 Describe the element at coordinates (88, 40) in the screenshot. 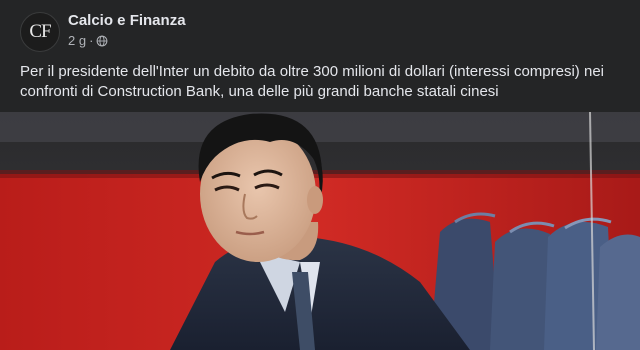

I see `post-meta: 2 g ·` at that location.